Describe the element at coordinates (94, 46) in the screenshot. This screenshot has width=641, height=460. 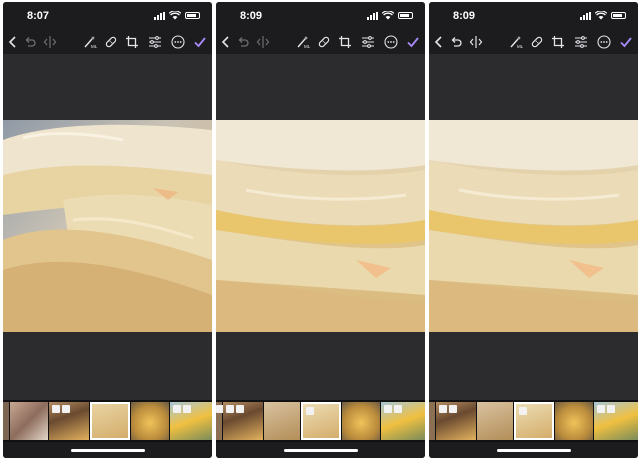
I see `svg-text: ML` at that location.